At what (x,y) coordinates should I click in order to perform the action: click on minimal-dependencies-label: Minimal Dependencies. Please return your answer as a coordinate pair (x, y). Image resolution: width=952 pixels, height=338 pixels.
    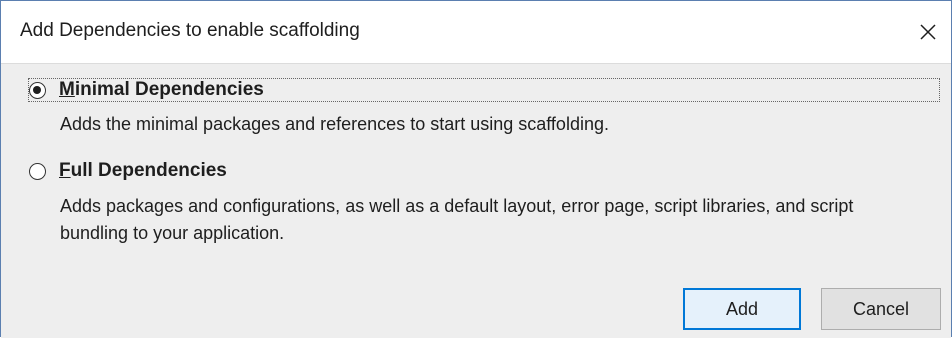
    Looking at the image, I should click on (161, 90).